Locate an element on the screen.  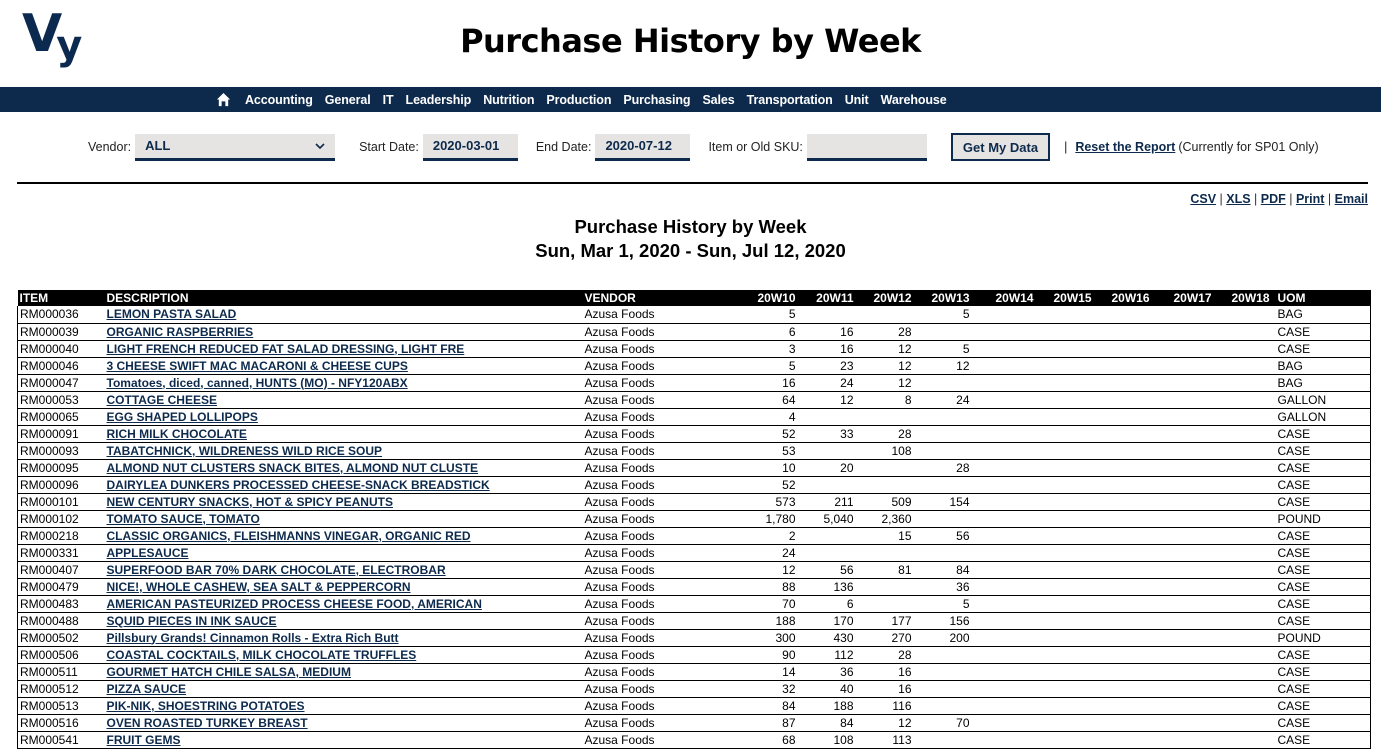
item-description-link: NEW CENTURY SNACKS, HOT & SPICY PEANUTS is located at coordinates (250, 502).